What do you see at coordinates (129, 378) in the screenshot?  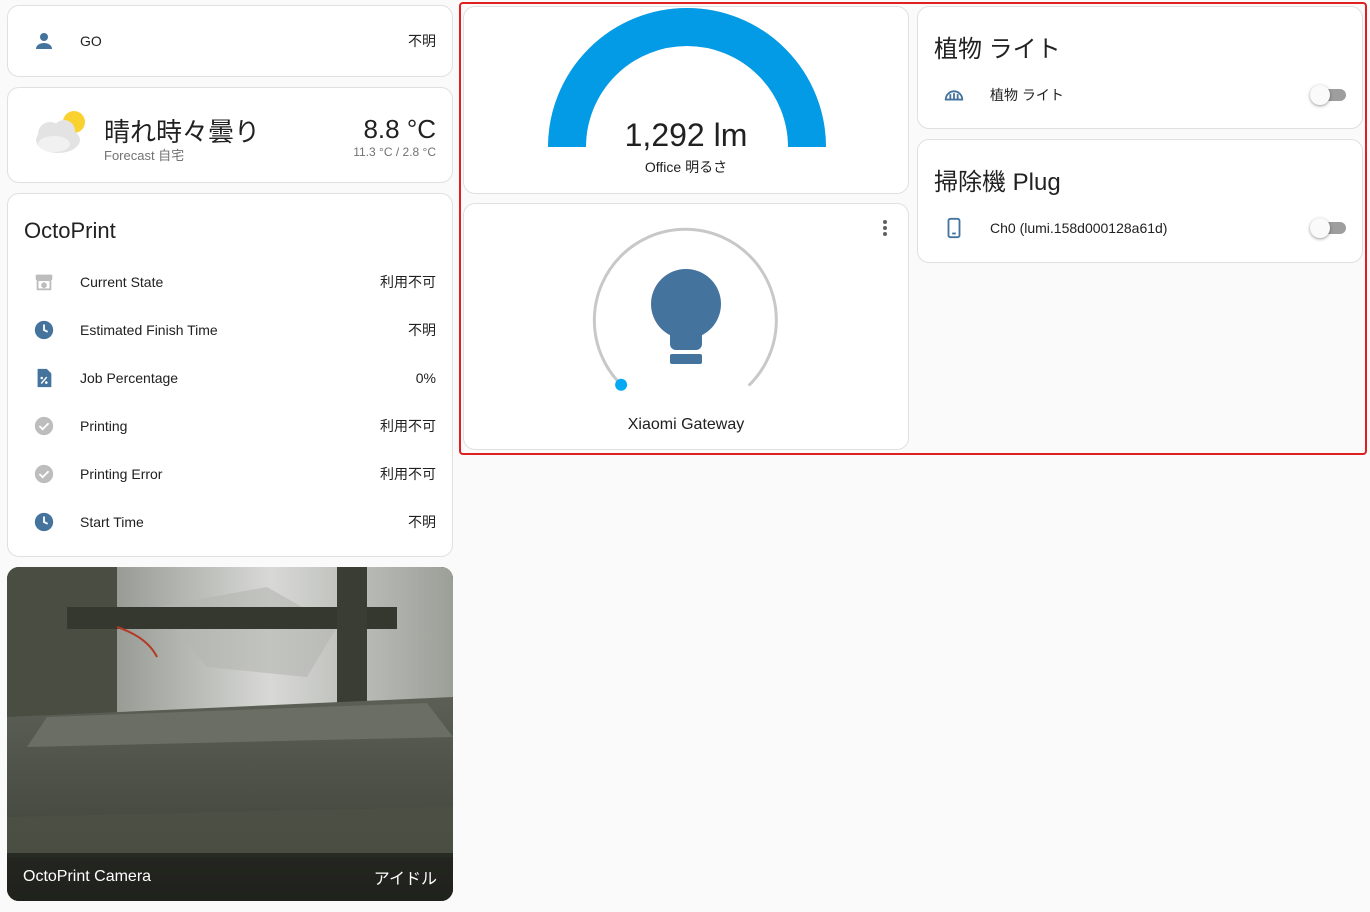 I see `row-label: Job Percentage` at bounding box center [129, 378].